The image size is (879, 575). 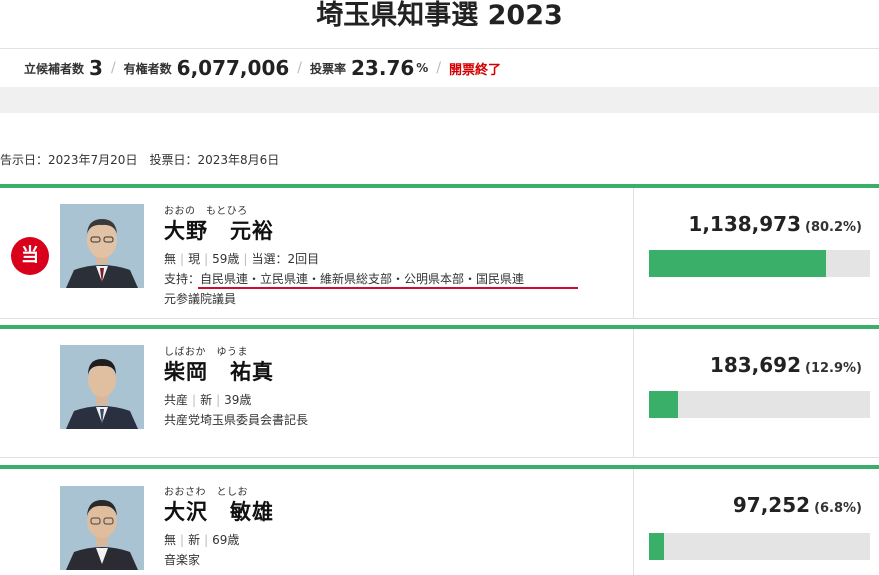 I want to click on vote-count: 97,252 (6.8%), so click(x=797, y=505).